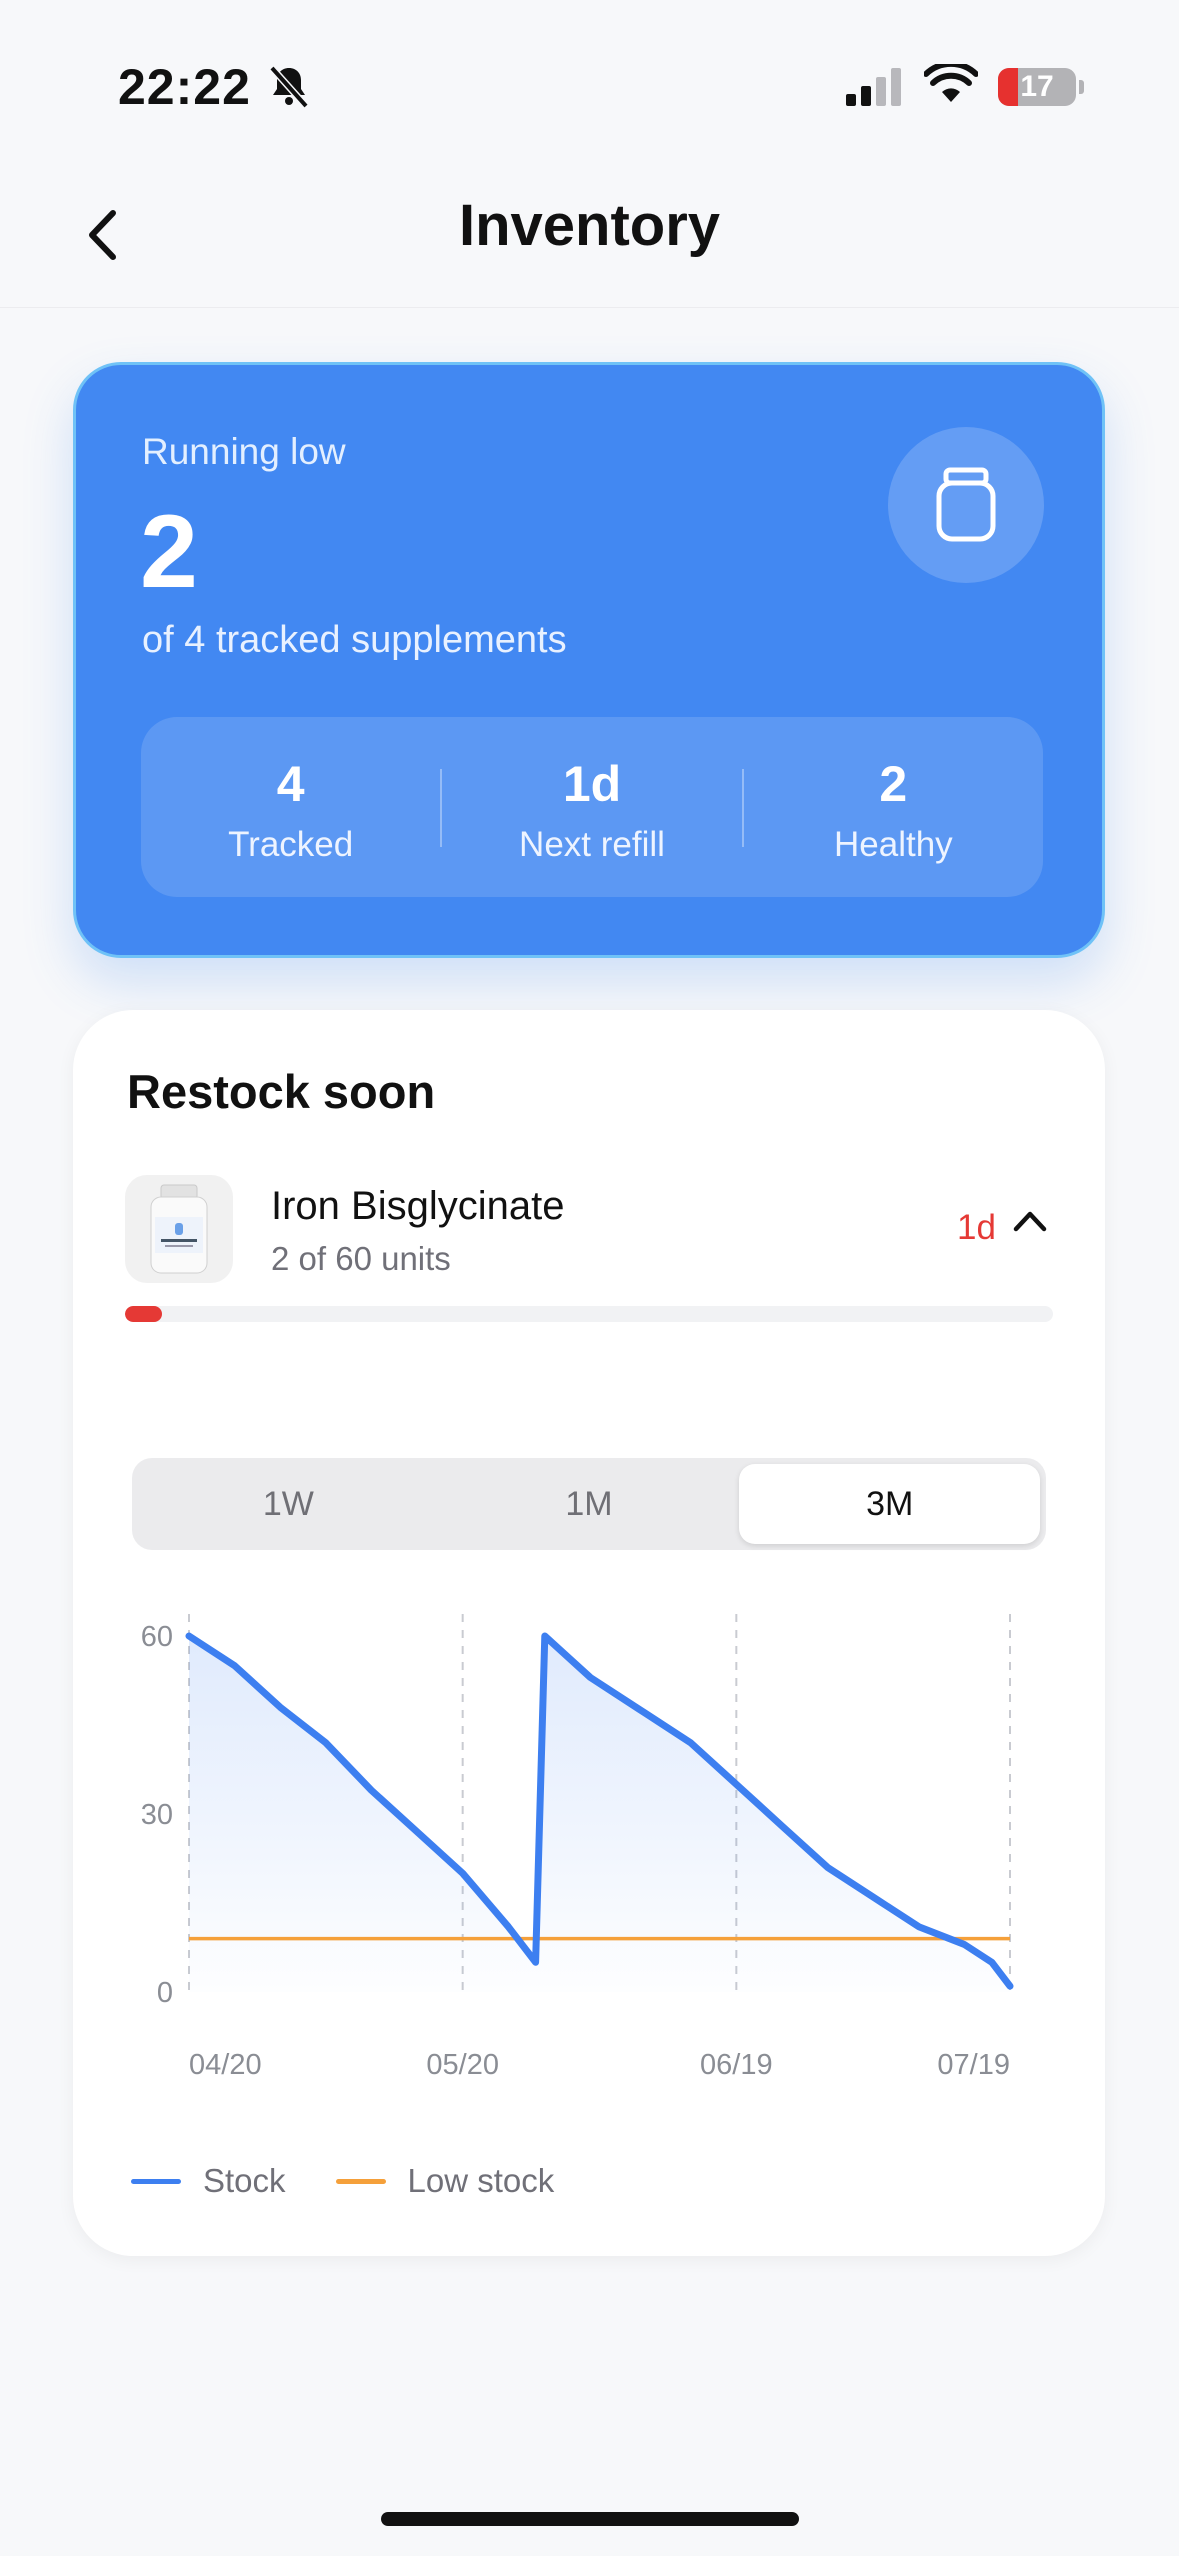 The width and height of the screenshot is (1179, 2556). What do you see at coordinates (169, 552) in the screenshot?
I see `running-low-count: 2` at bounding box center [169, 552].